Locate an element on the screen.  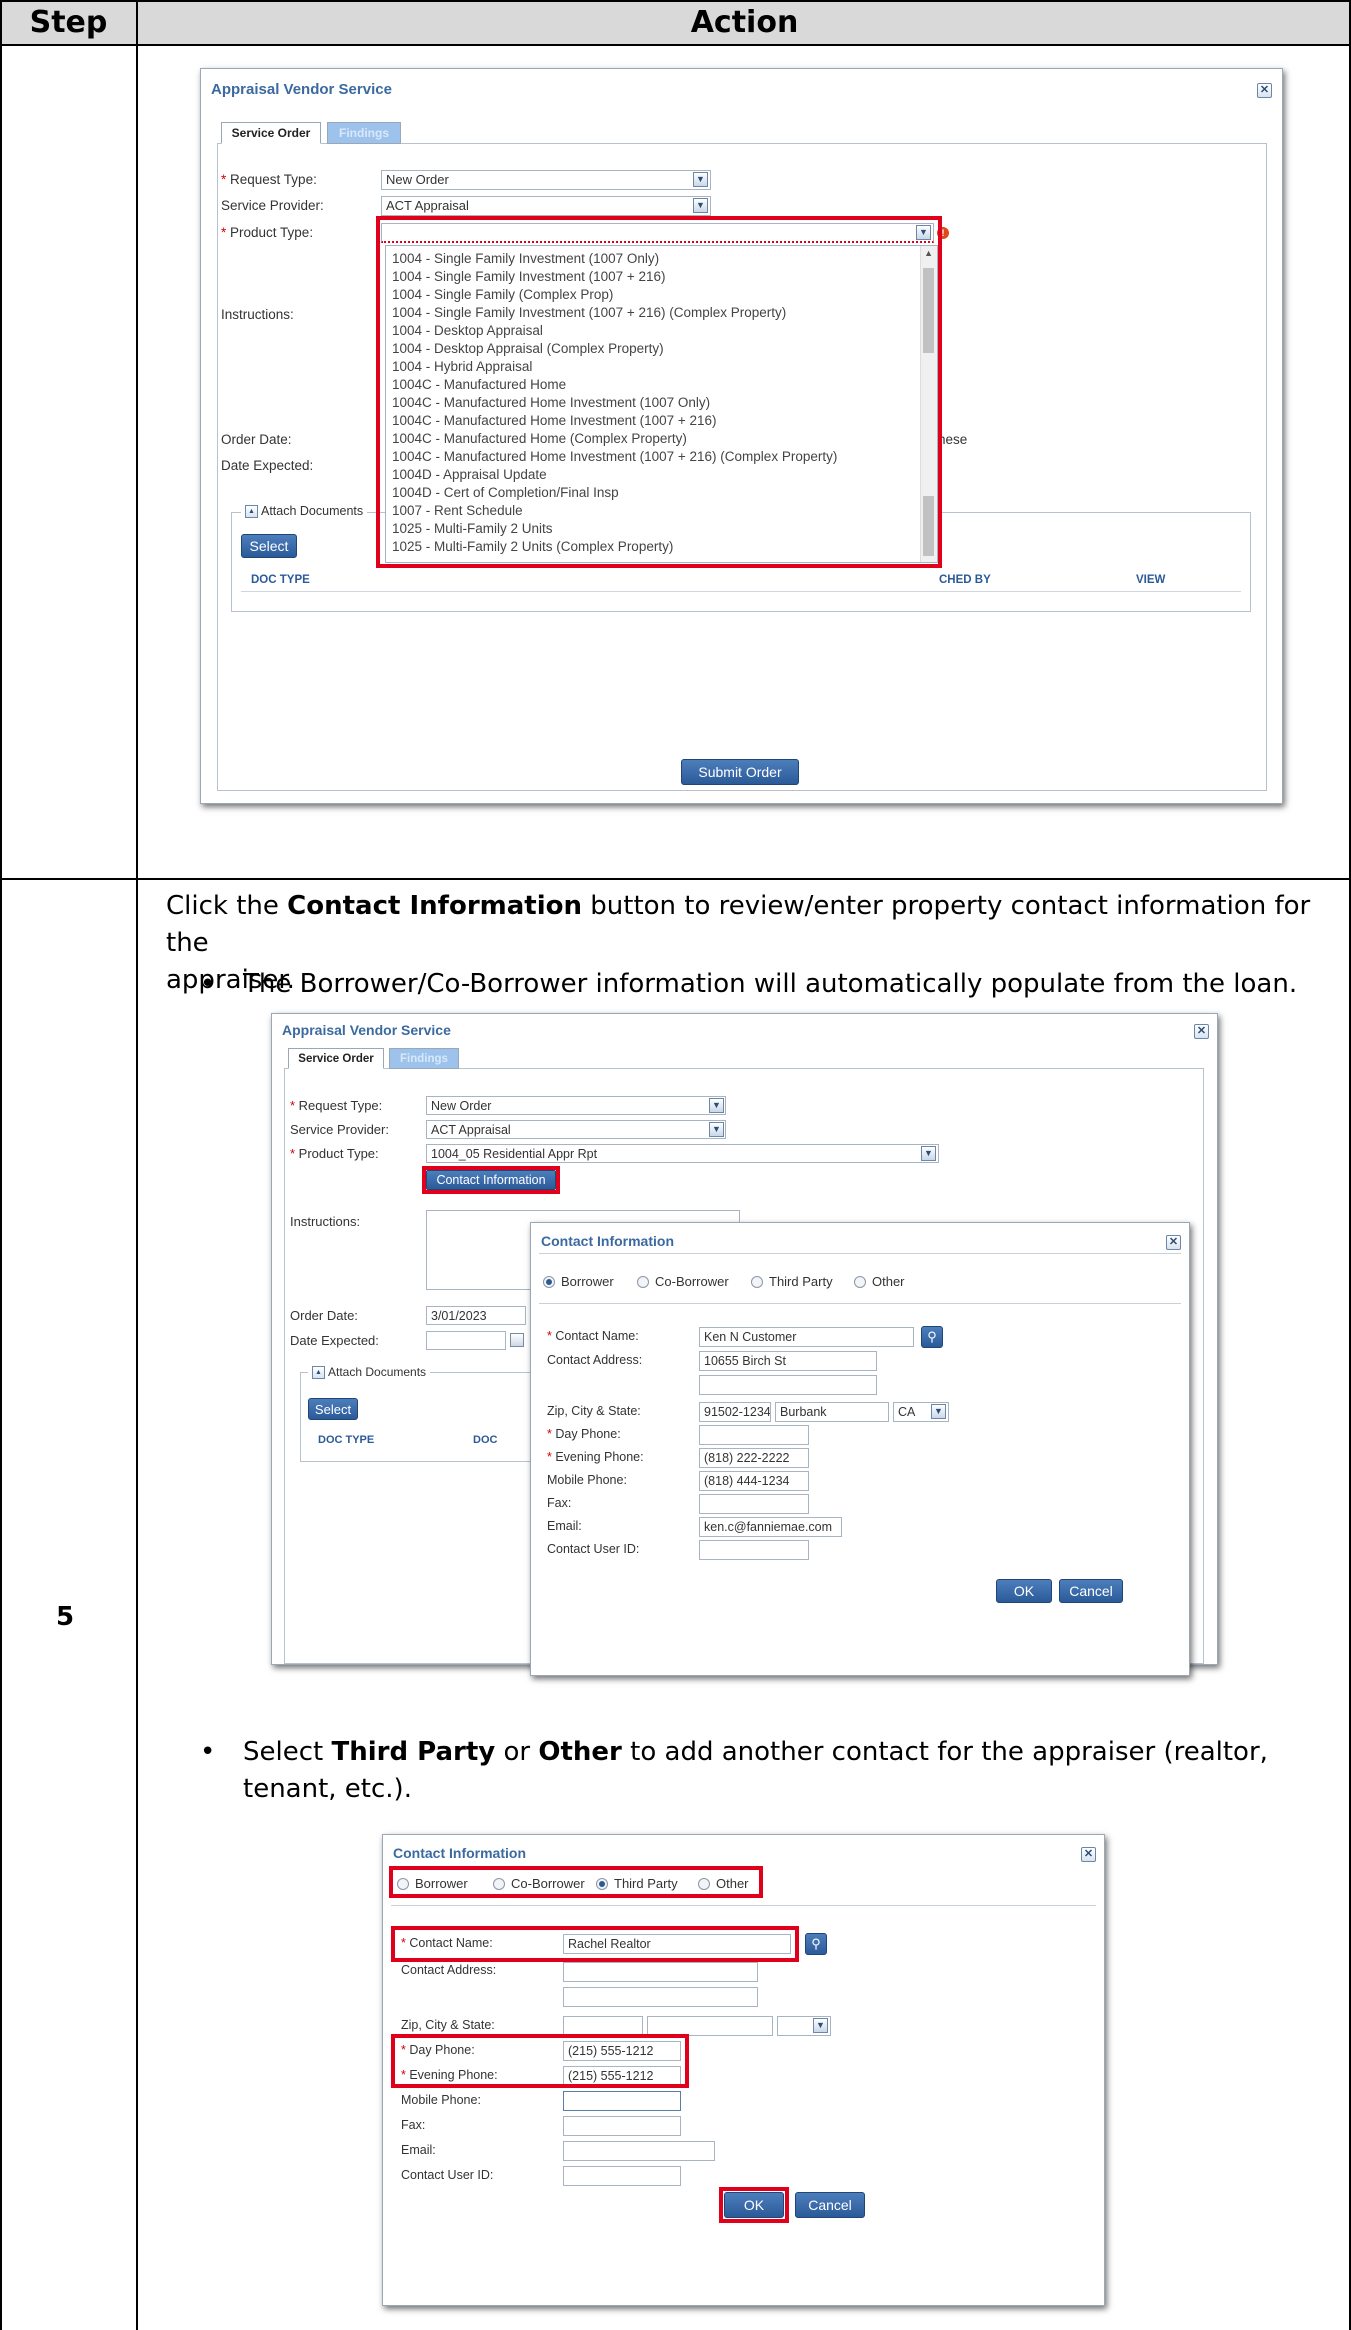
submit-order-button: Submit Order is located at coordinates (740, 772).